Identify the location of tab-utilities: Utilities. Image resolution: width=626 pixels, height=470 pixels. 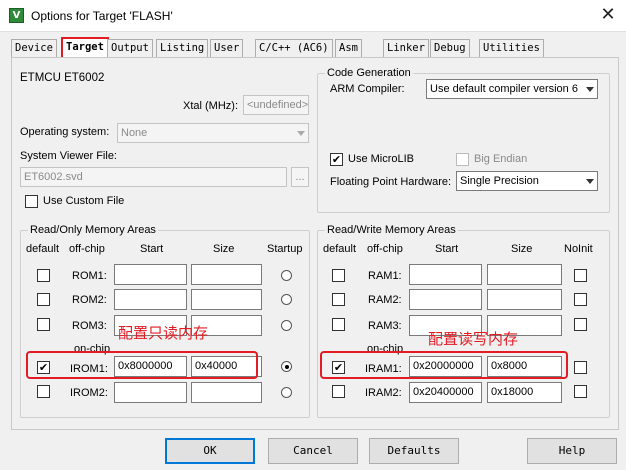
(511, 48).